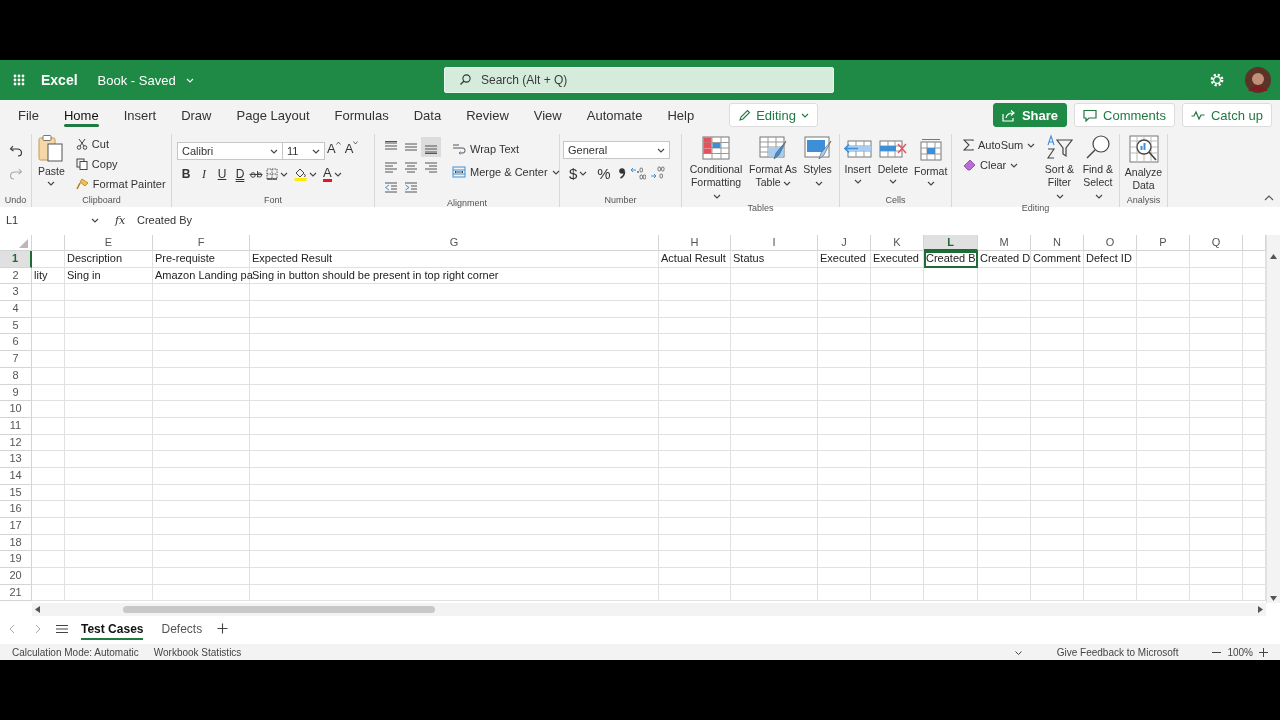 The width and height of the screenshot is (1280, 720). Describe the element at coordinates (1018, 652) in the screenshot. I see `caret-icon` at that location.